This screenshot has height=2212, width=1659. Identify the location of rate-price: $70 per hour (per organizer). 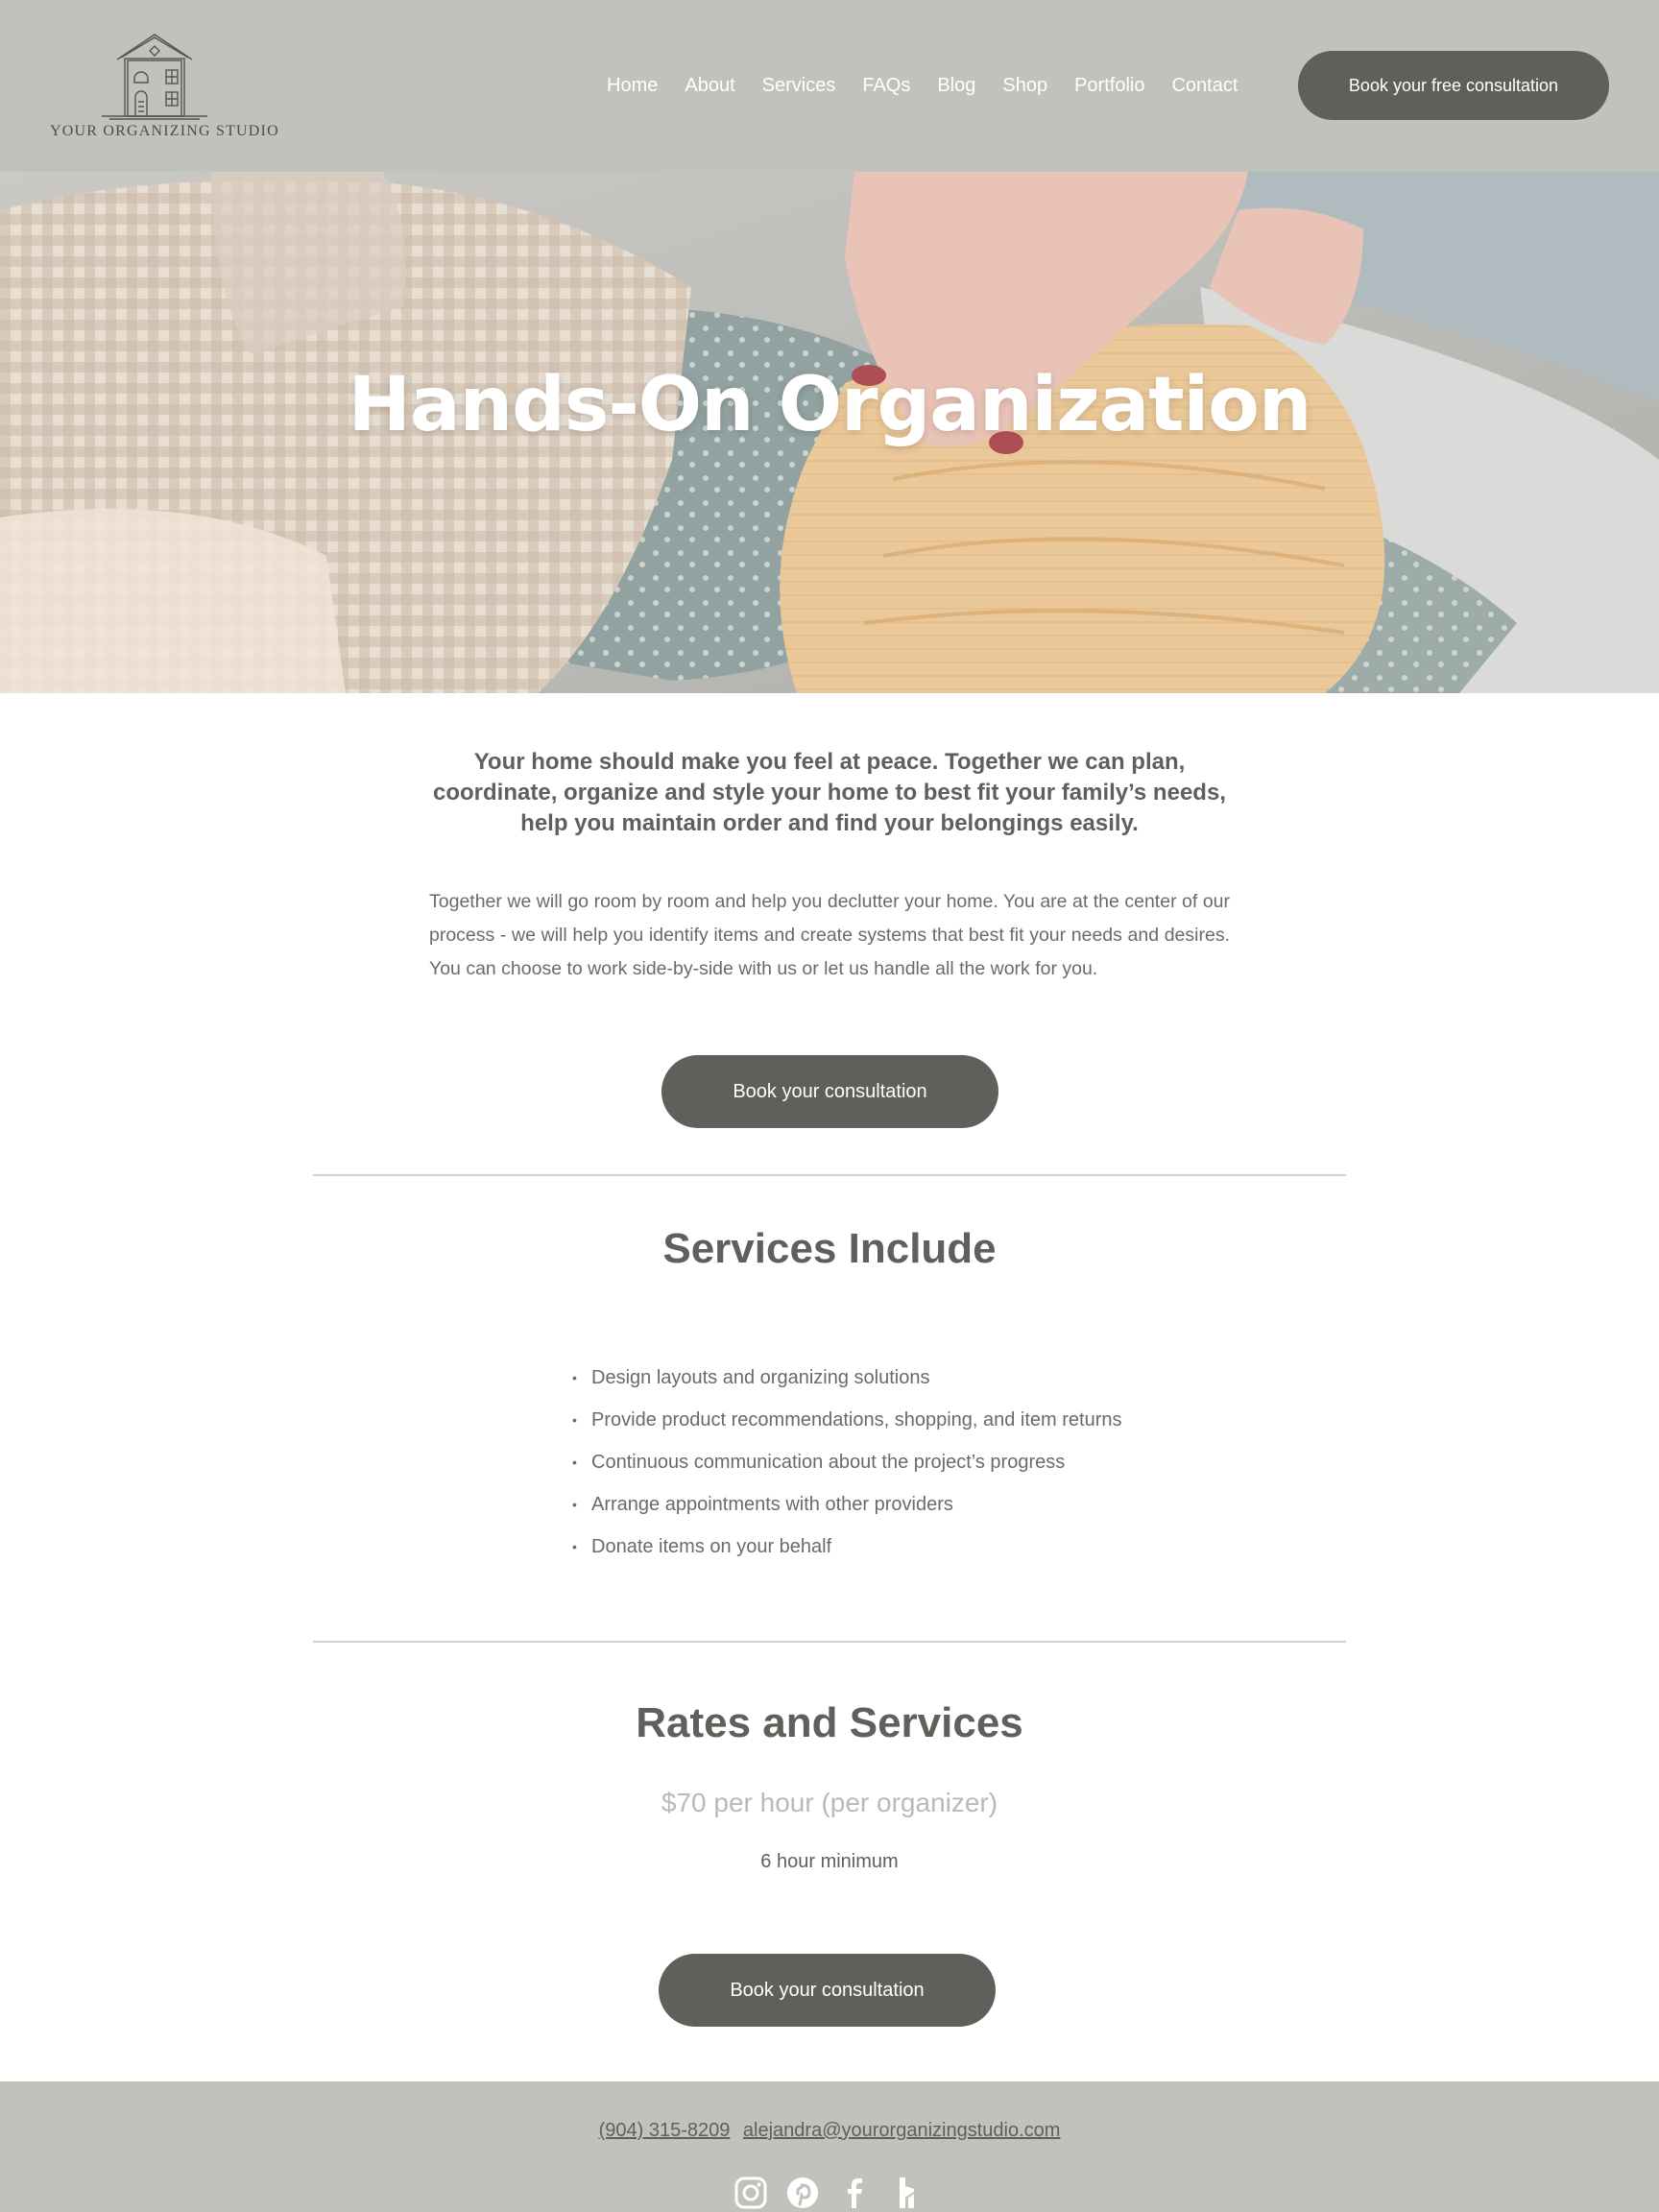
(829, 1802).